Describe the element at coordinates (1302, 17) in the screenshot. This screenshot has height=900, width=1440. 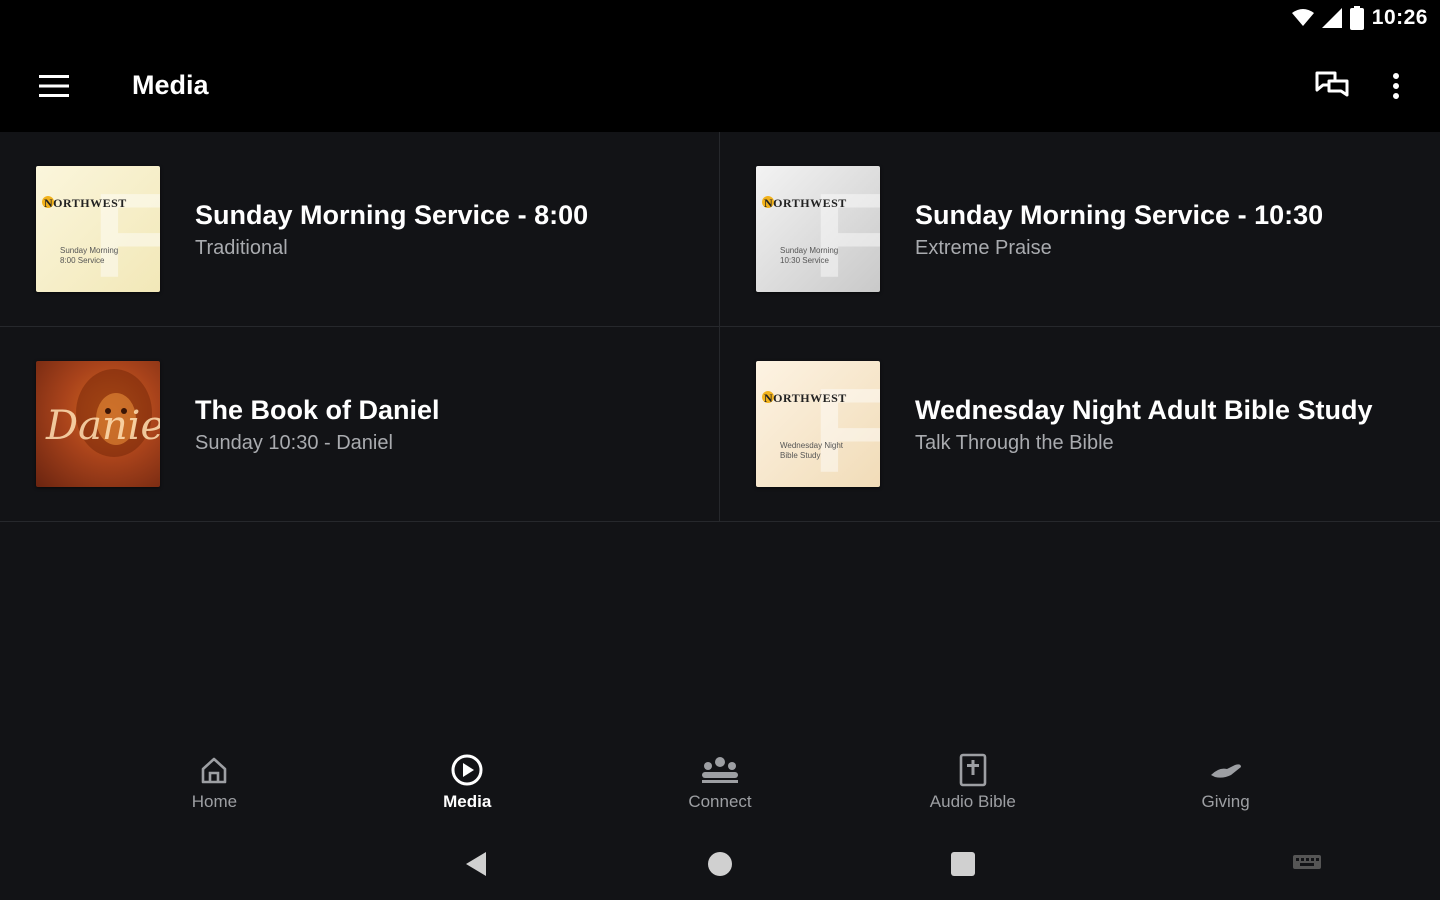
I see `wifi-icon` at that location.